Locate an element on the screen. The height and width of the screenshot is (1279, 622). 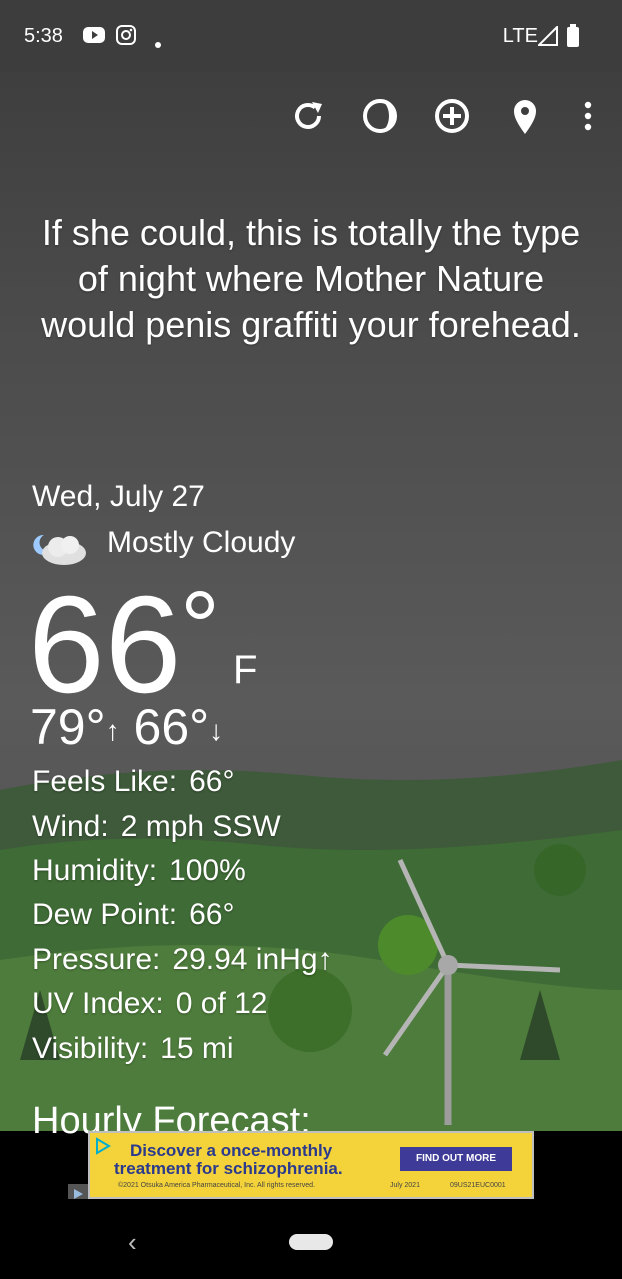
ad-headline-2: treatment for schizophrenia. is located at coordinates (228, 1168).